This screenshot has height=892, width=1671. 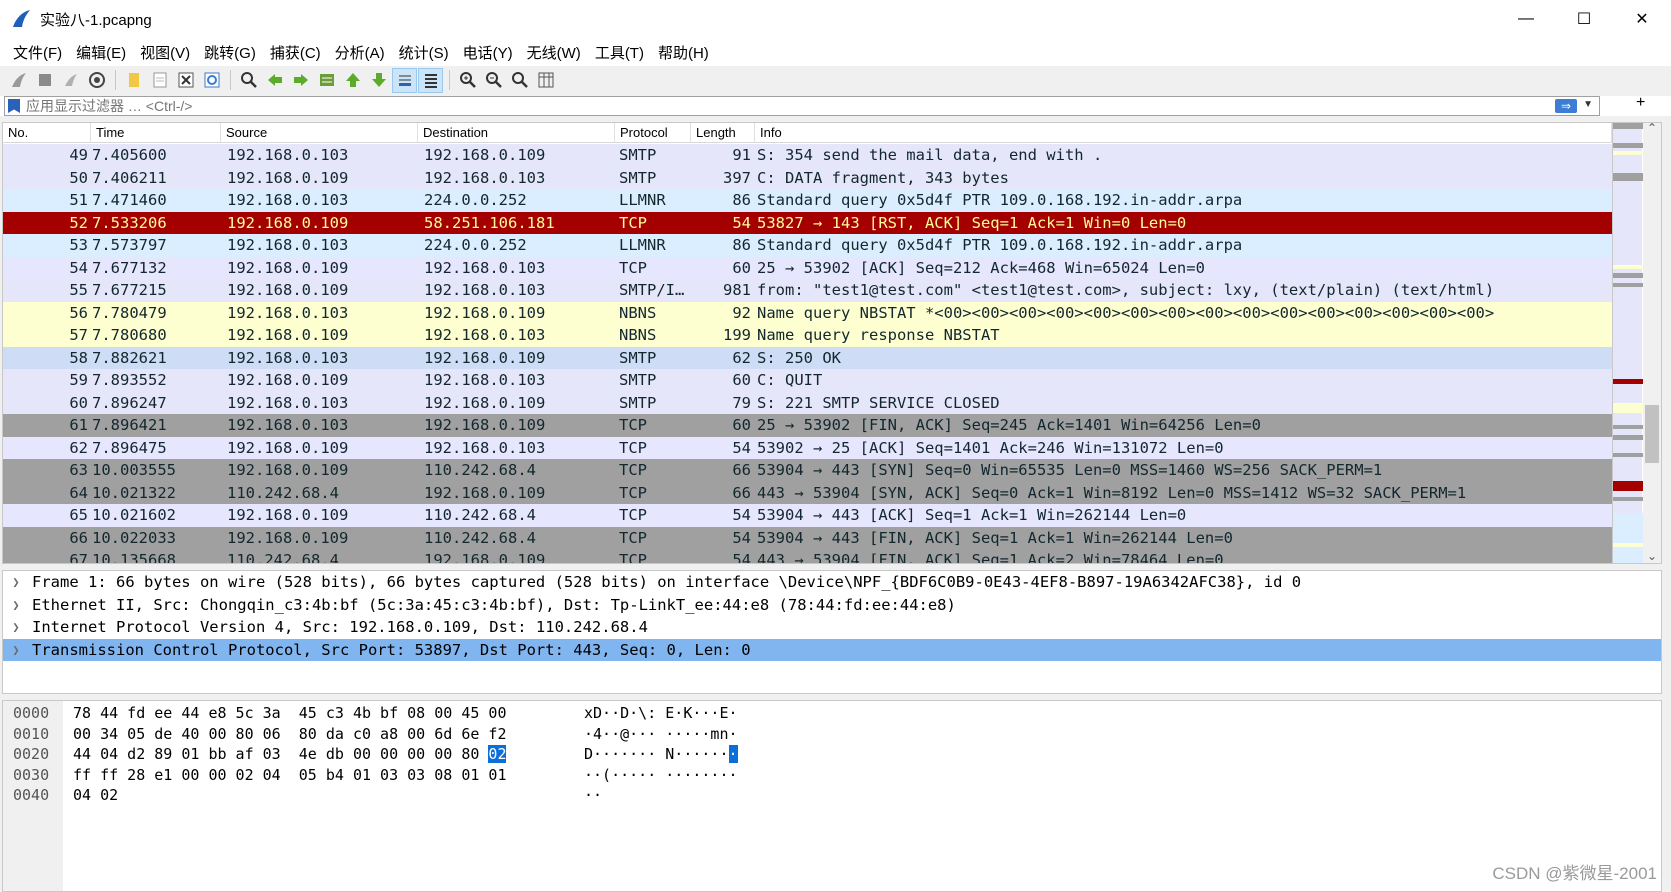 What do you see at coordinates (516, 132) in the screenshot?
I see `column-header-destination: Destination` at bounding box center [516, 132].